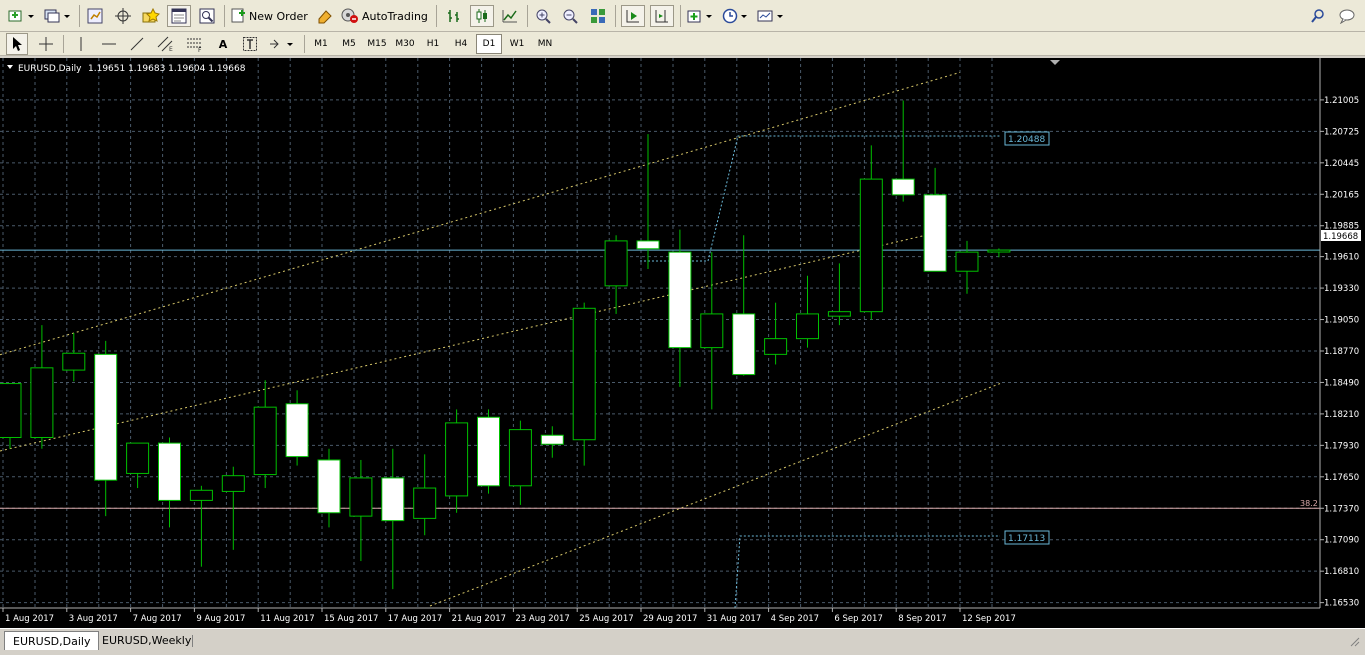 This screenshot has height=655, width=1365. What do you see at coordinates (157, 619) in the screenshot?
I see `time-tick-label: 7 Aug 2017` at bounding box center [157, 619].